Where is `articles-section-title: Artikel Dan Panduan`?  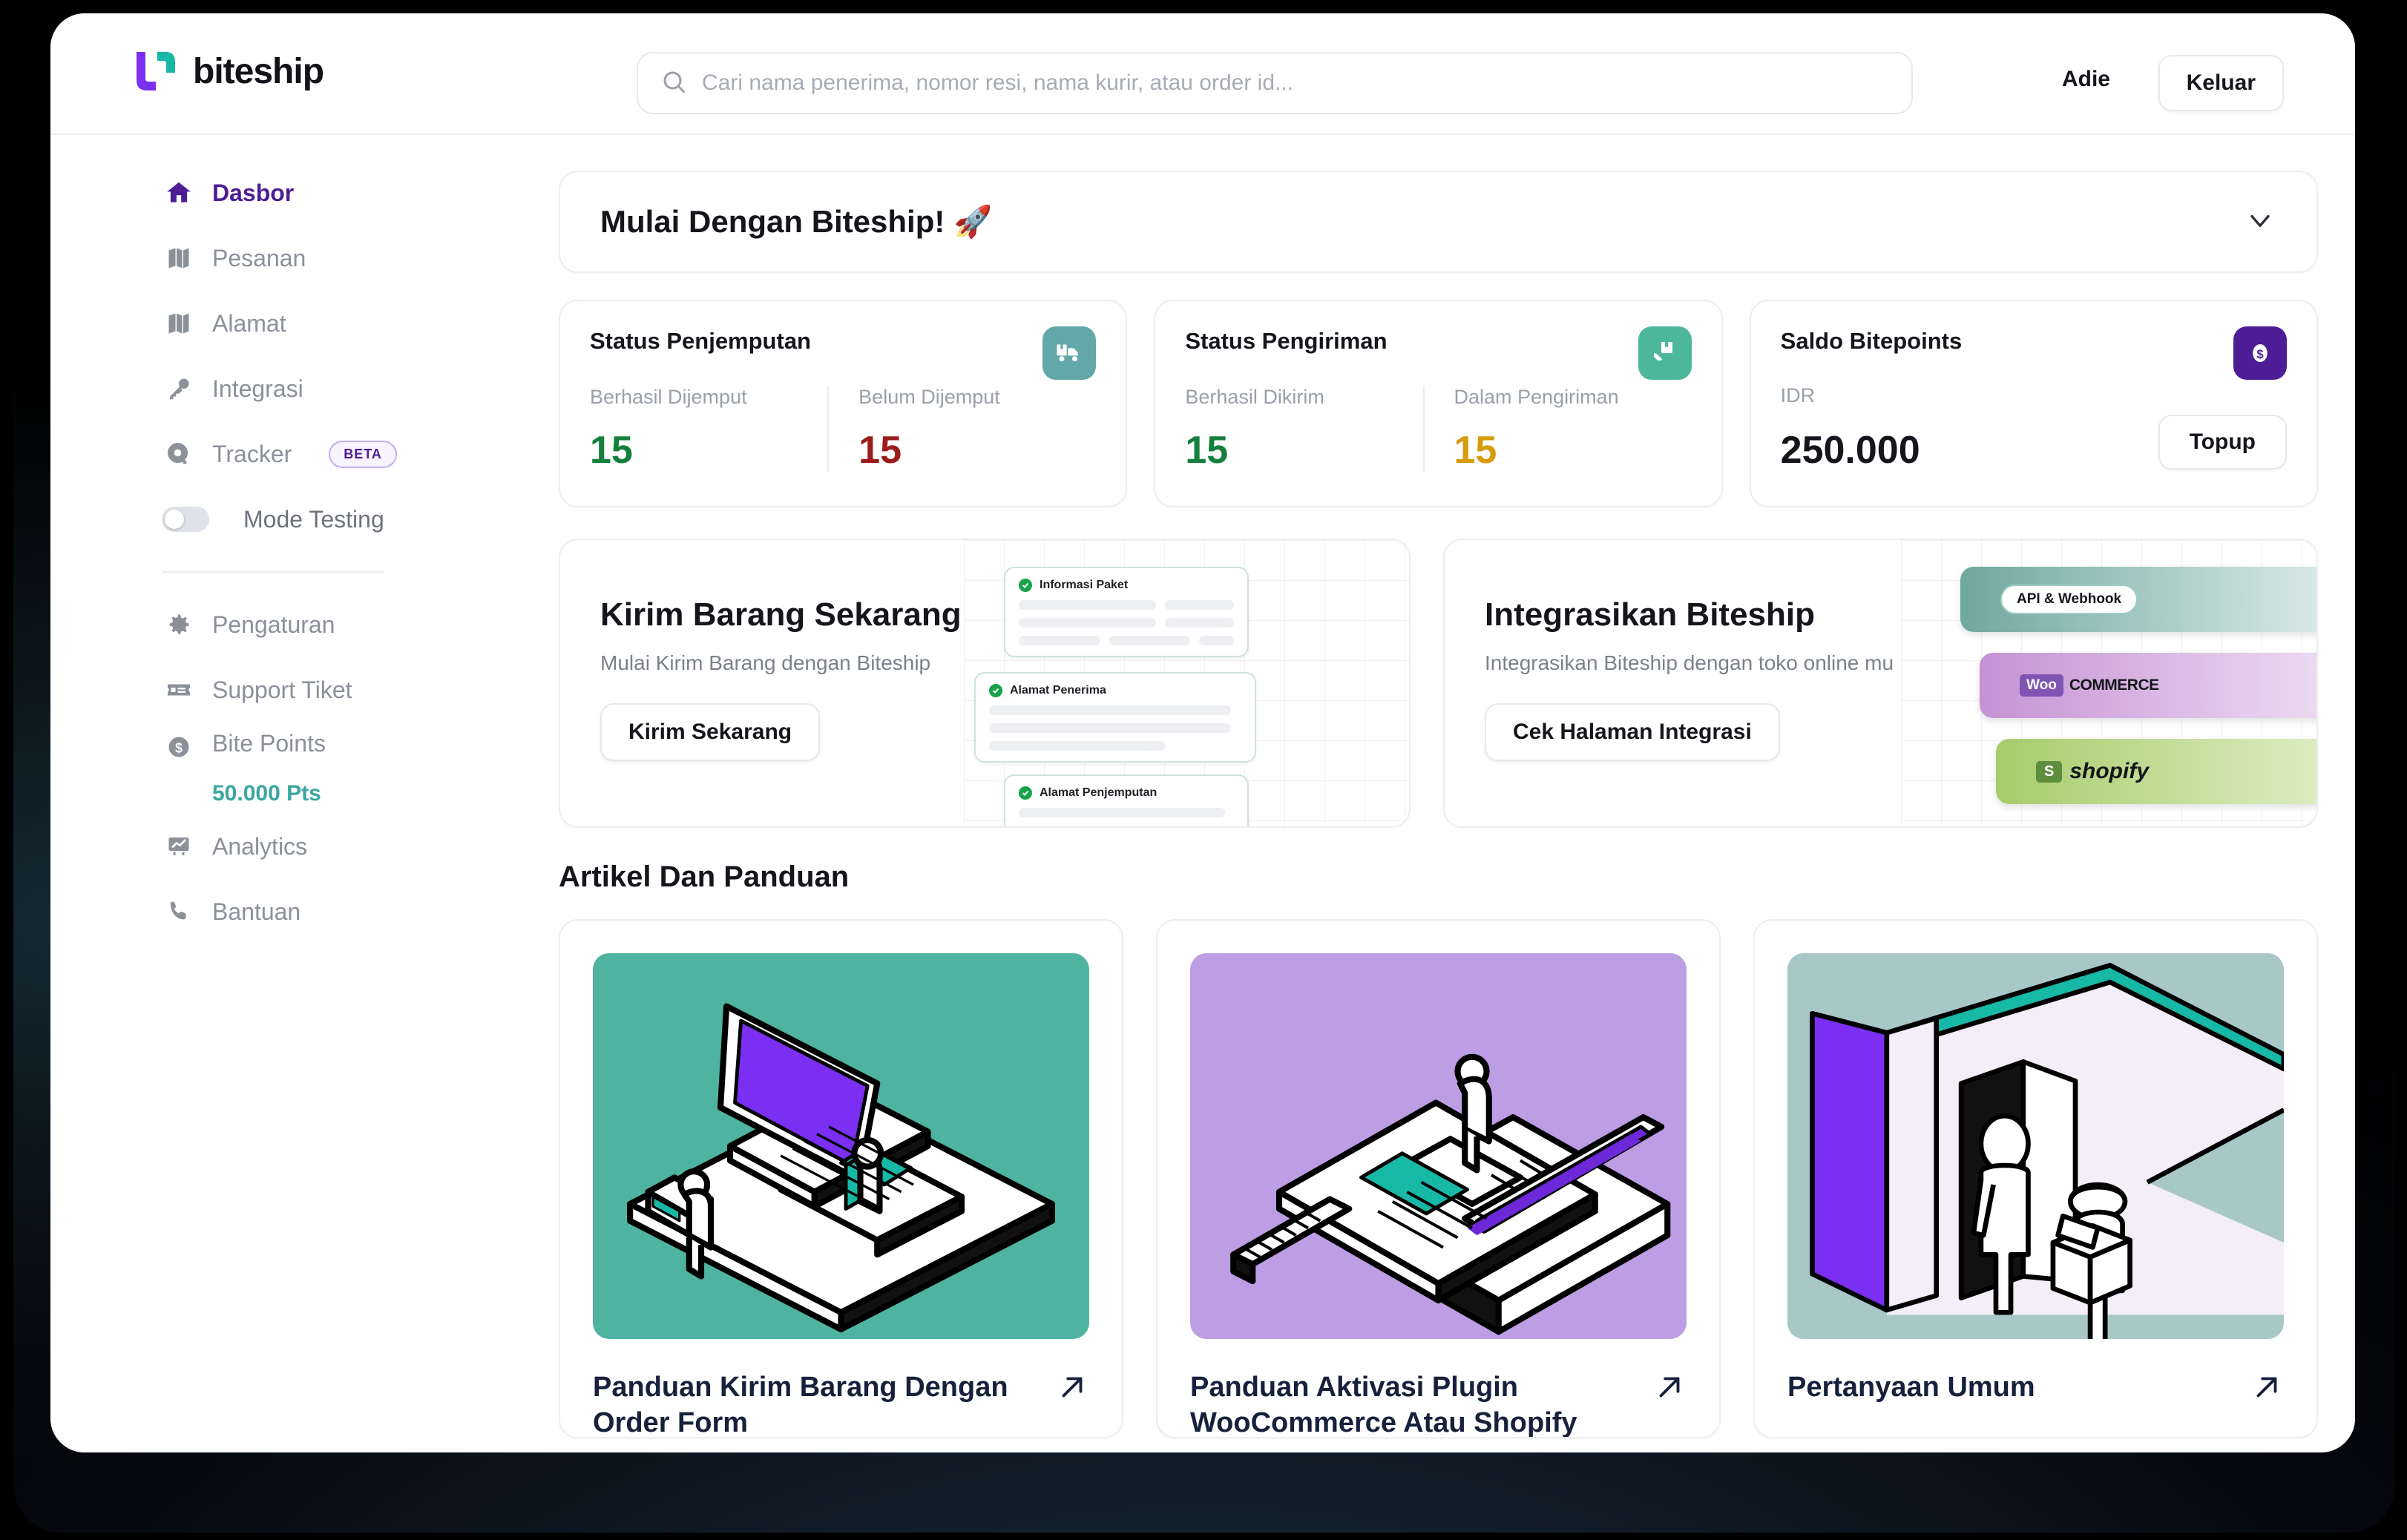
articles-section-title: Artikel Dan Panduan is located at coordinates (704, 877).